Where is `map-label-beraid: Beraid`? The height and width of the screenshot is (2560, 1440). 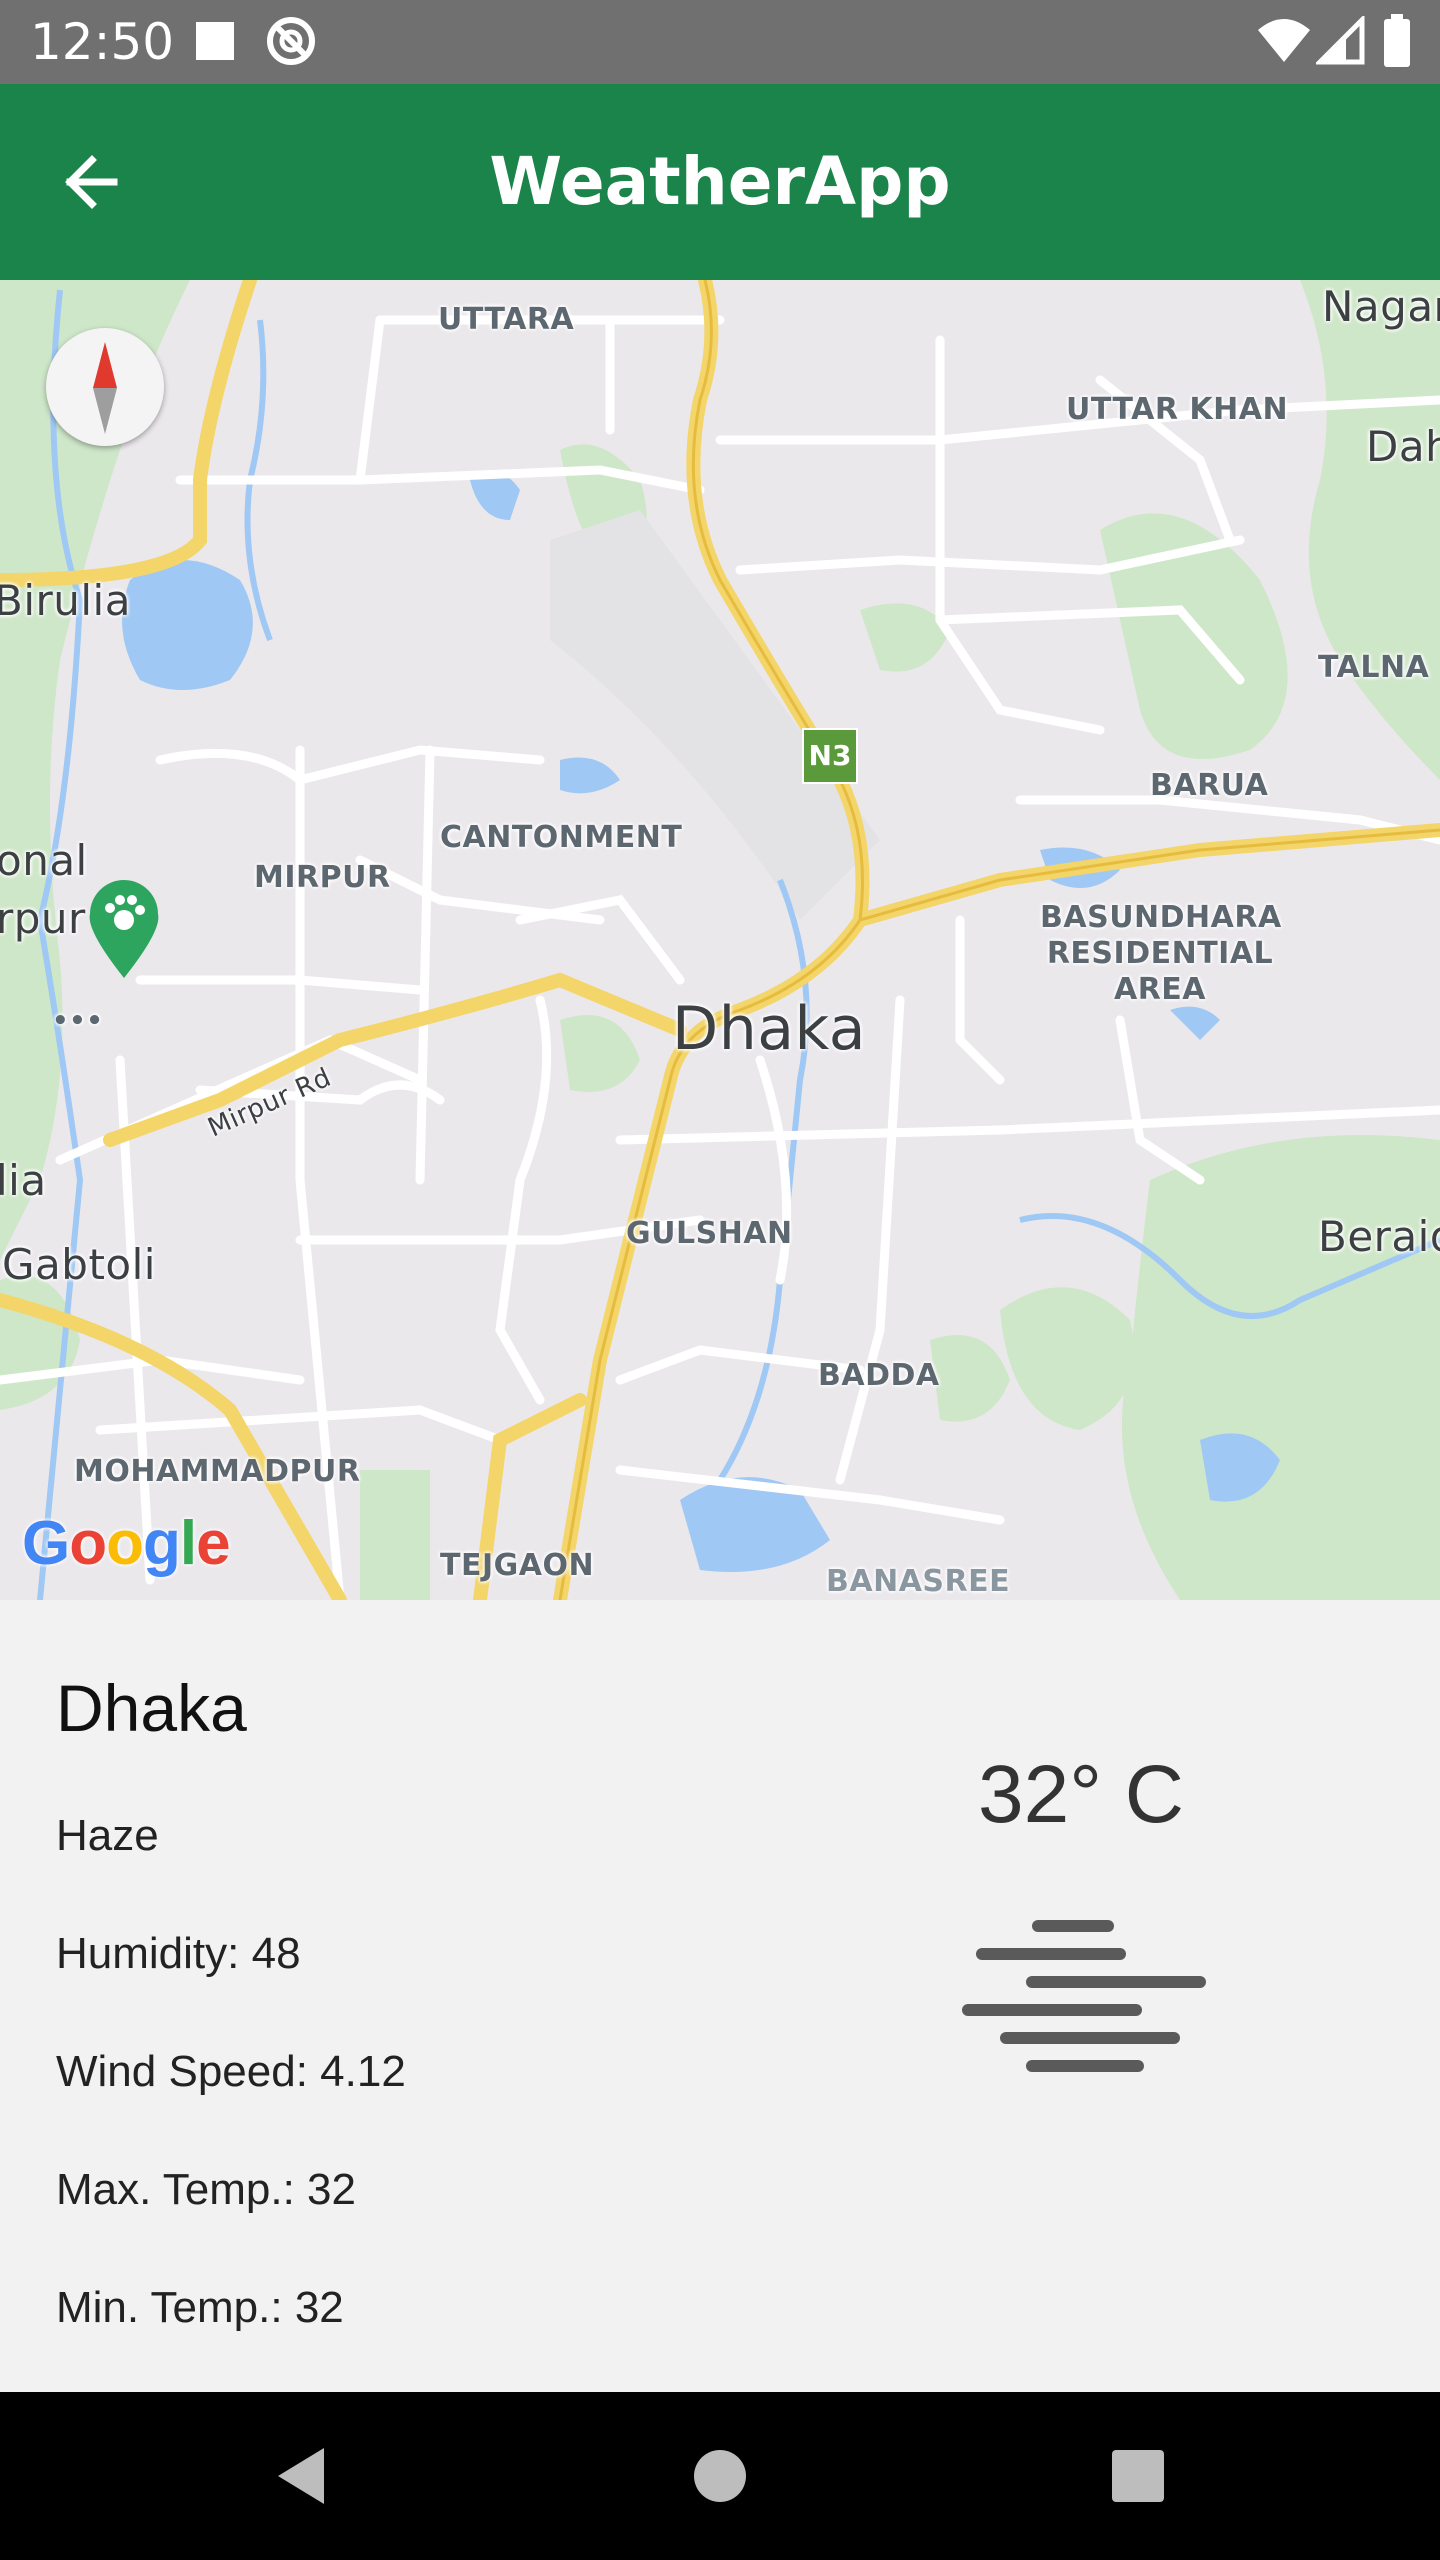 map-label-beraid: Beraid is located at coordinates (1379, 1236).